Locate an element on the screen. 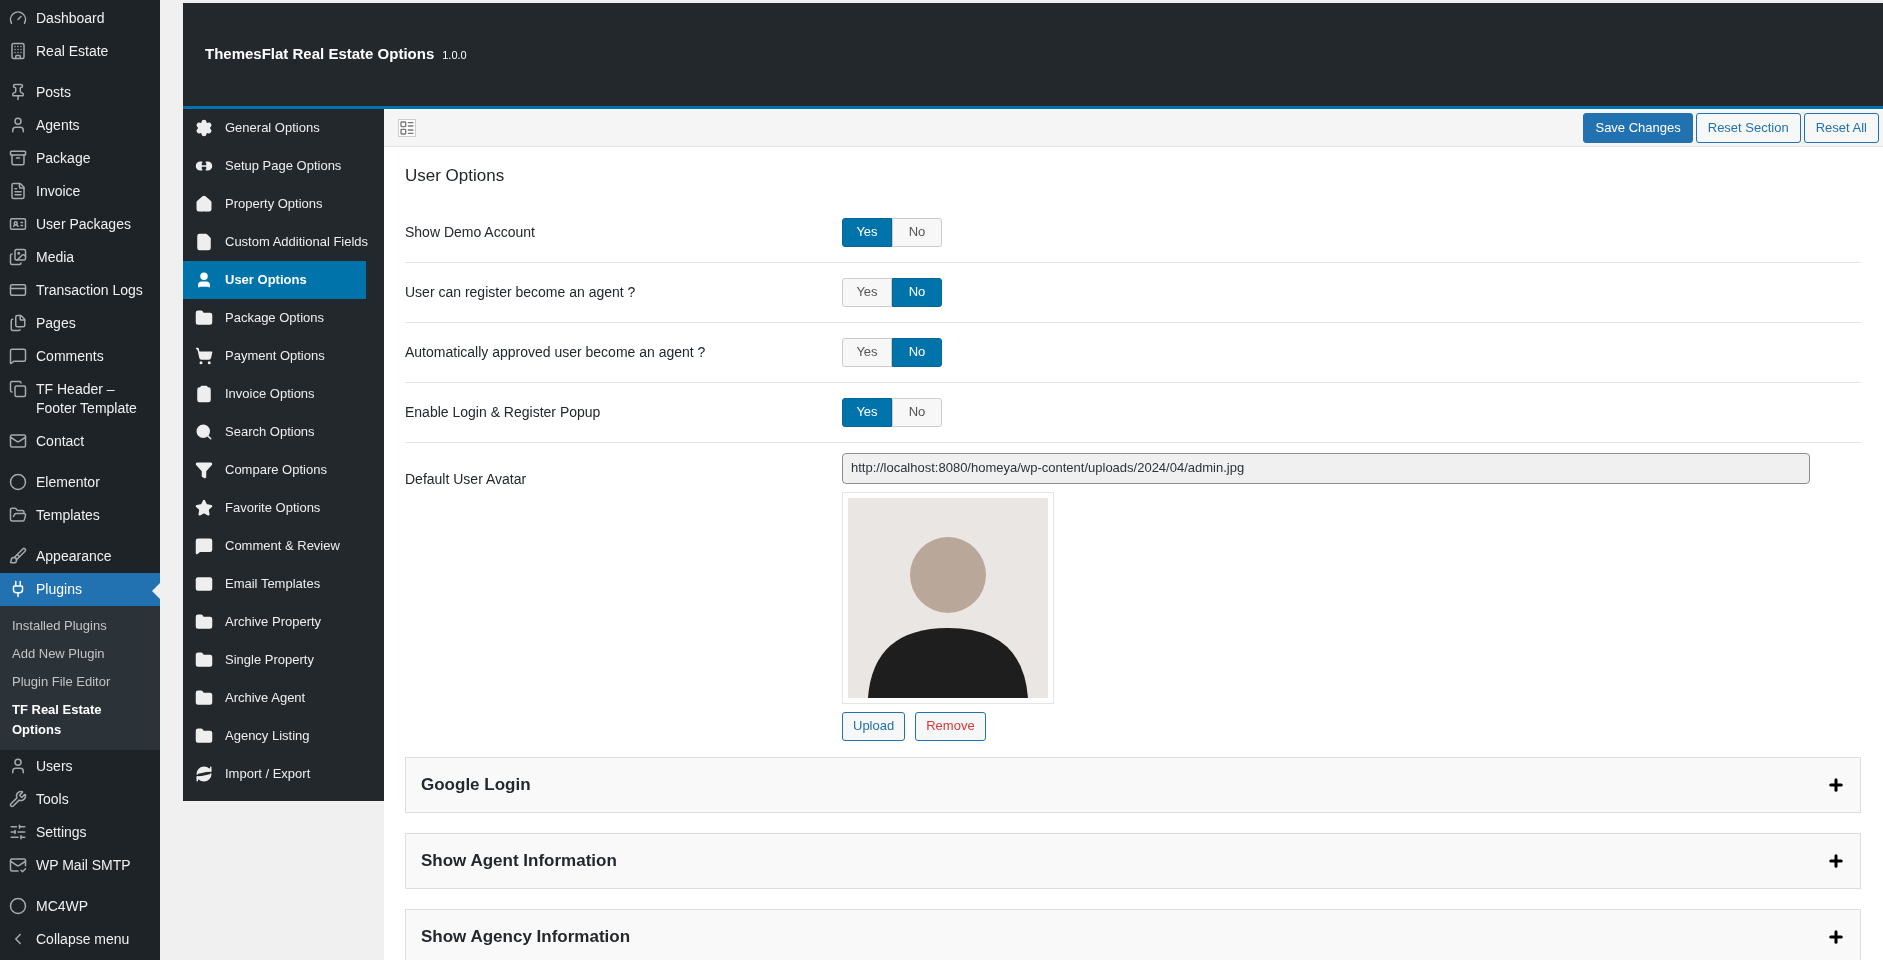  options-nav-item: Package Options is located at coordinates (283, 318).